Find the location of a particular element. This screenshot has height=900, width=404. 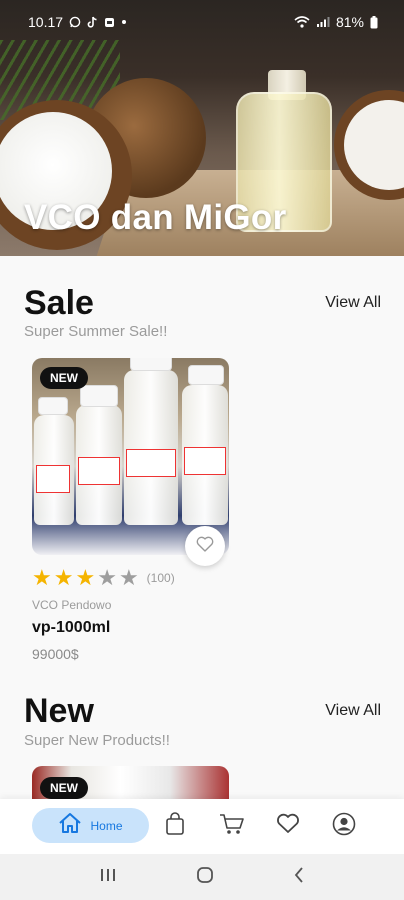

wifi-icon is located at coordinates (302, 22).